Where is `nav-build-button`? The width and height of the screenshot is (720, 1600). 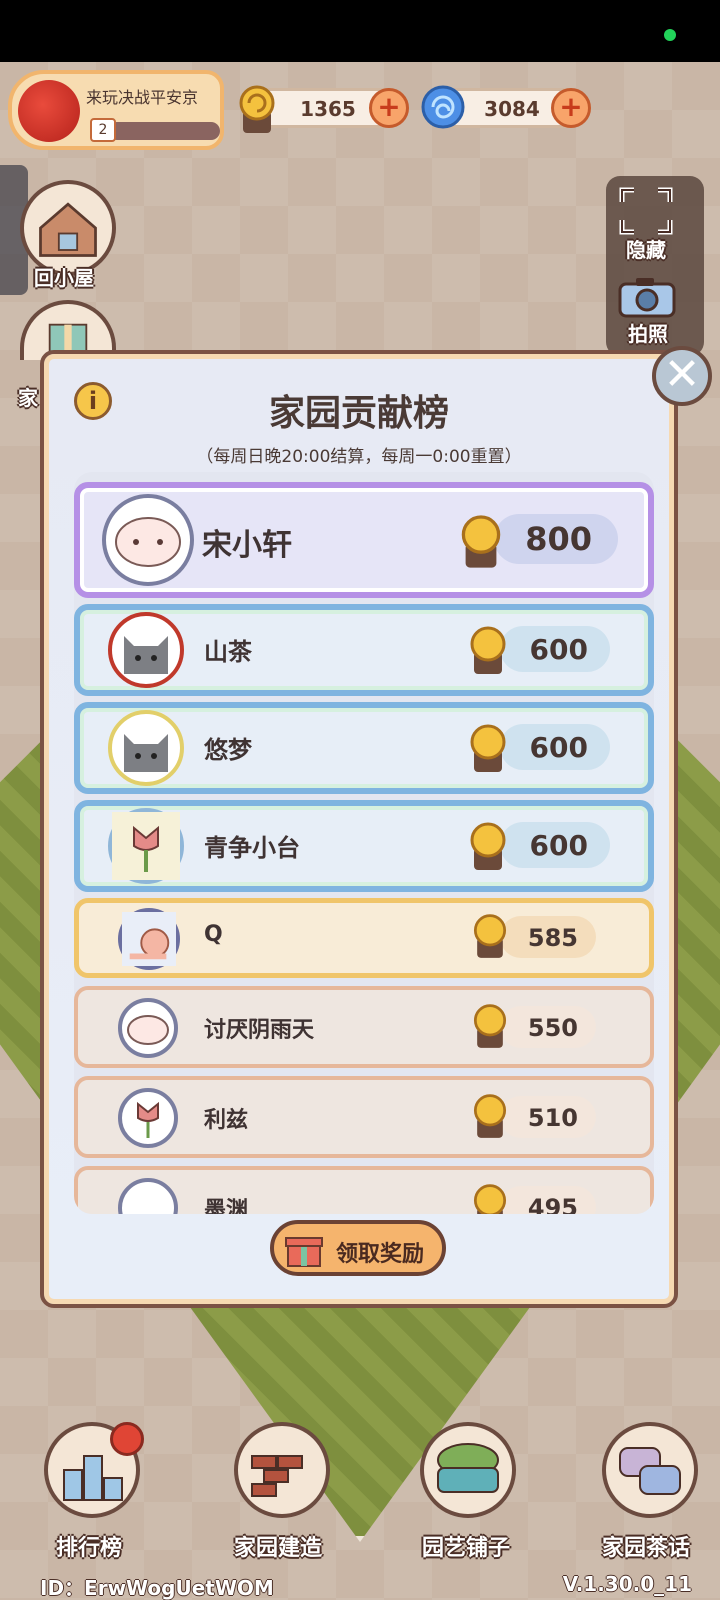
nav-build-button is located at coordinates (282, 1470).